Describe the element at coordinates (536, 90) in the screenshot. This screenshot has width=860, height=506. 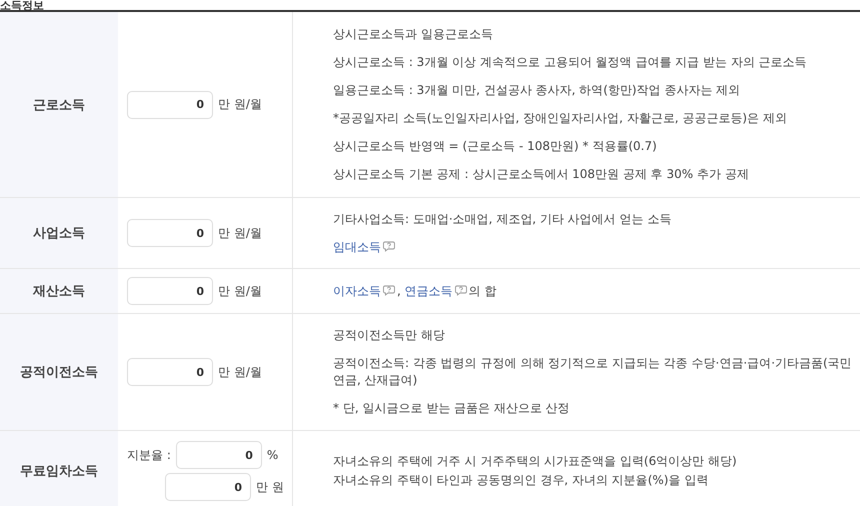
I see `description-text: 일용근로소득 : 3개월 미만, 건설공사 종사자, 하역(항만)작업 종사자는 제외` at that location.